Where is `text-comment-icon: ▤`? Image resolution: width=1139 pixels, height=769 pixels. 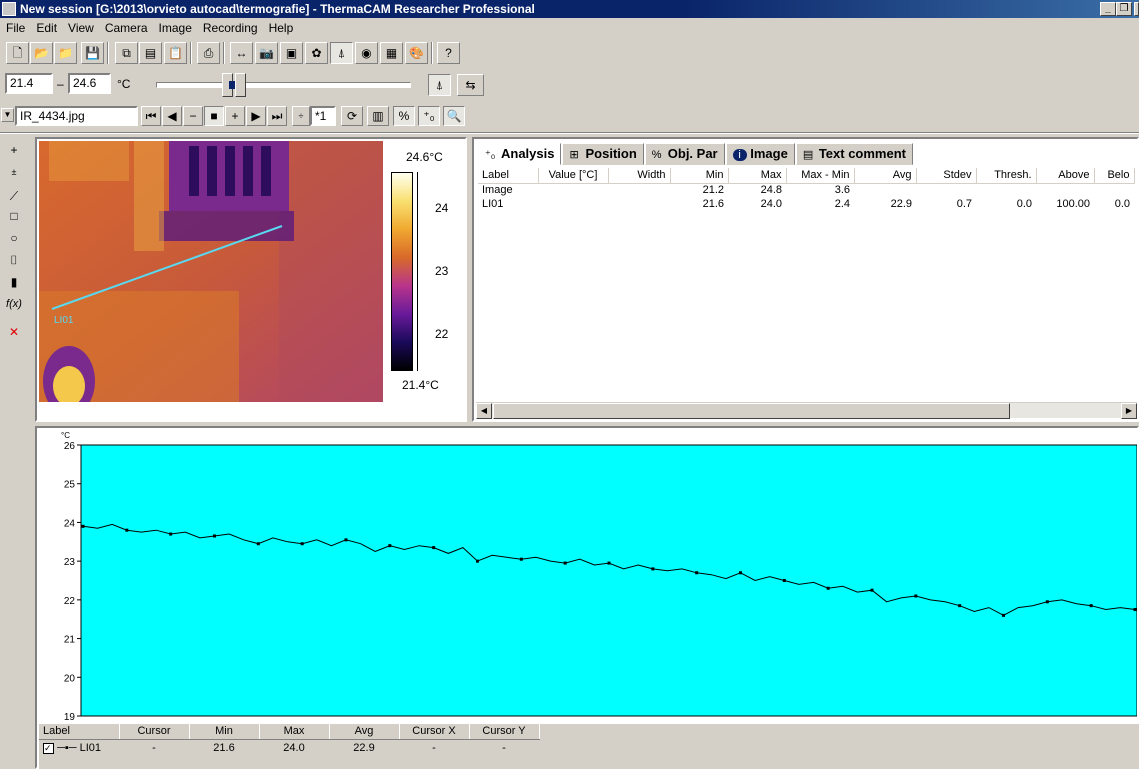 text-comment-icon: ▤ is located at coordinates (808, 155).